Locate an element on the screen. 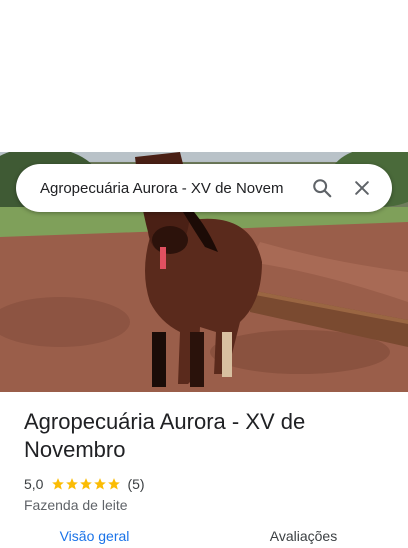 The height and width of the screenshot is (548, 408). tab-reviews: Avaliações is located at coordinates (303, 538).